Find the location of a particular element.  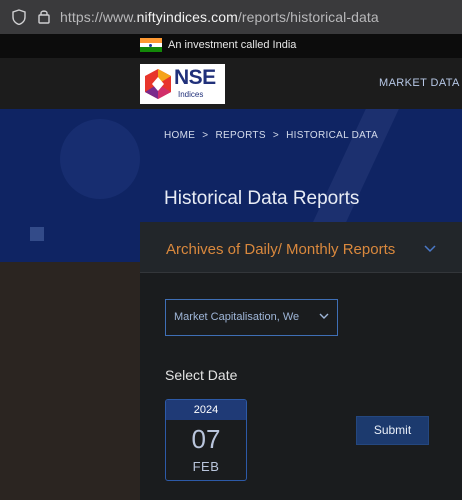

report-type-select: Market Capitalisation, We is located at coordinates (251, 317).